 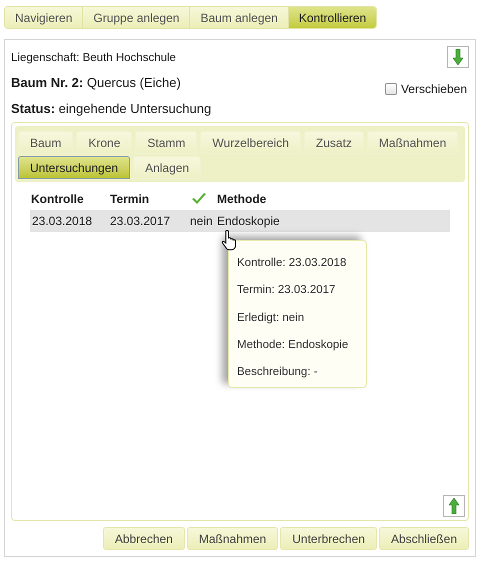 What do you see at coordinates (167, 168) in the screenshot?
I see `tab: Anlagen` at bounding box center [167, 168].